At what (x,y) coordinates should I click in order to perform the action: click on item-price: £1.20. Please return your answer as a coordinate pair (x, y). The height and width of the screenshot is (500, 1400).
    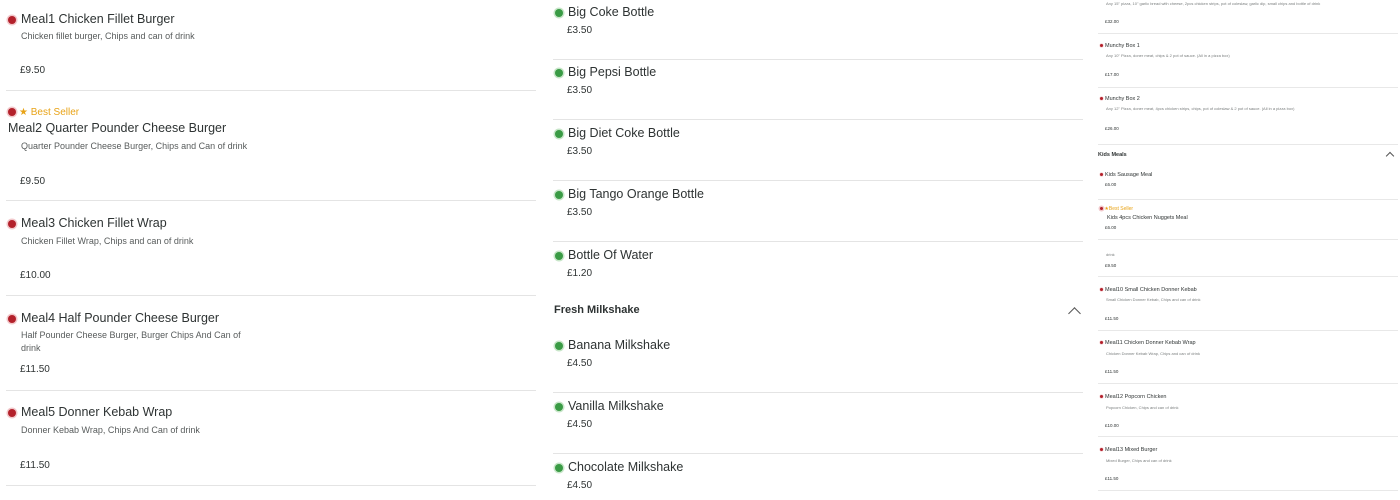
    Looking at the image, I should click on (580, 273).